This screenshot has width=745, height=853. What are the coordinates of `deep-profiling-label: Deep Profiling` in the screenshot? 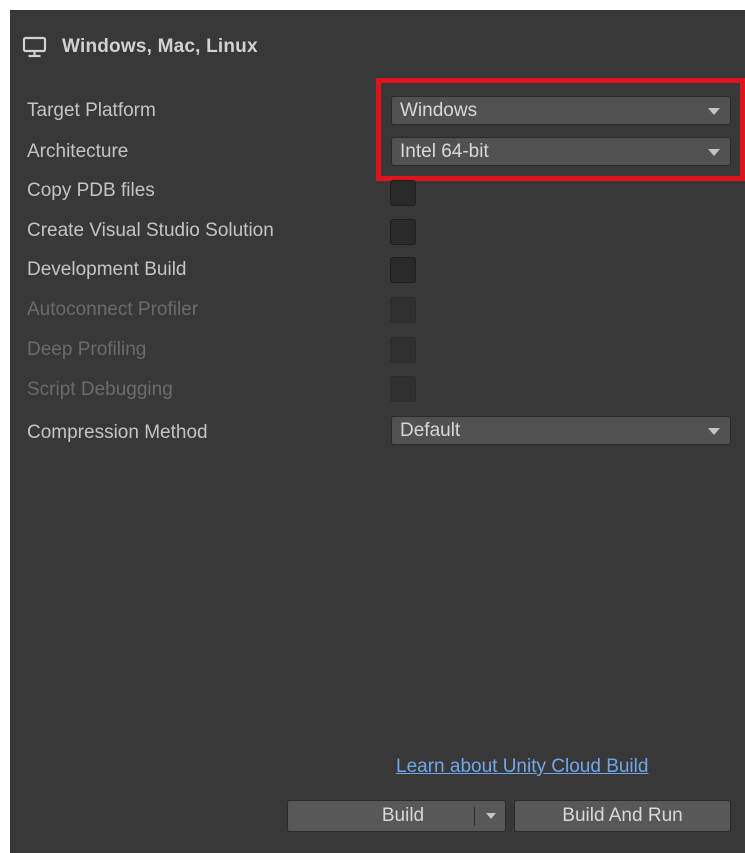 It's located at (87, 349).